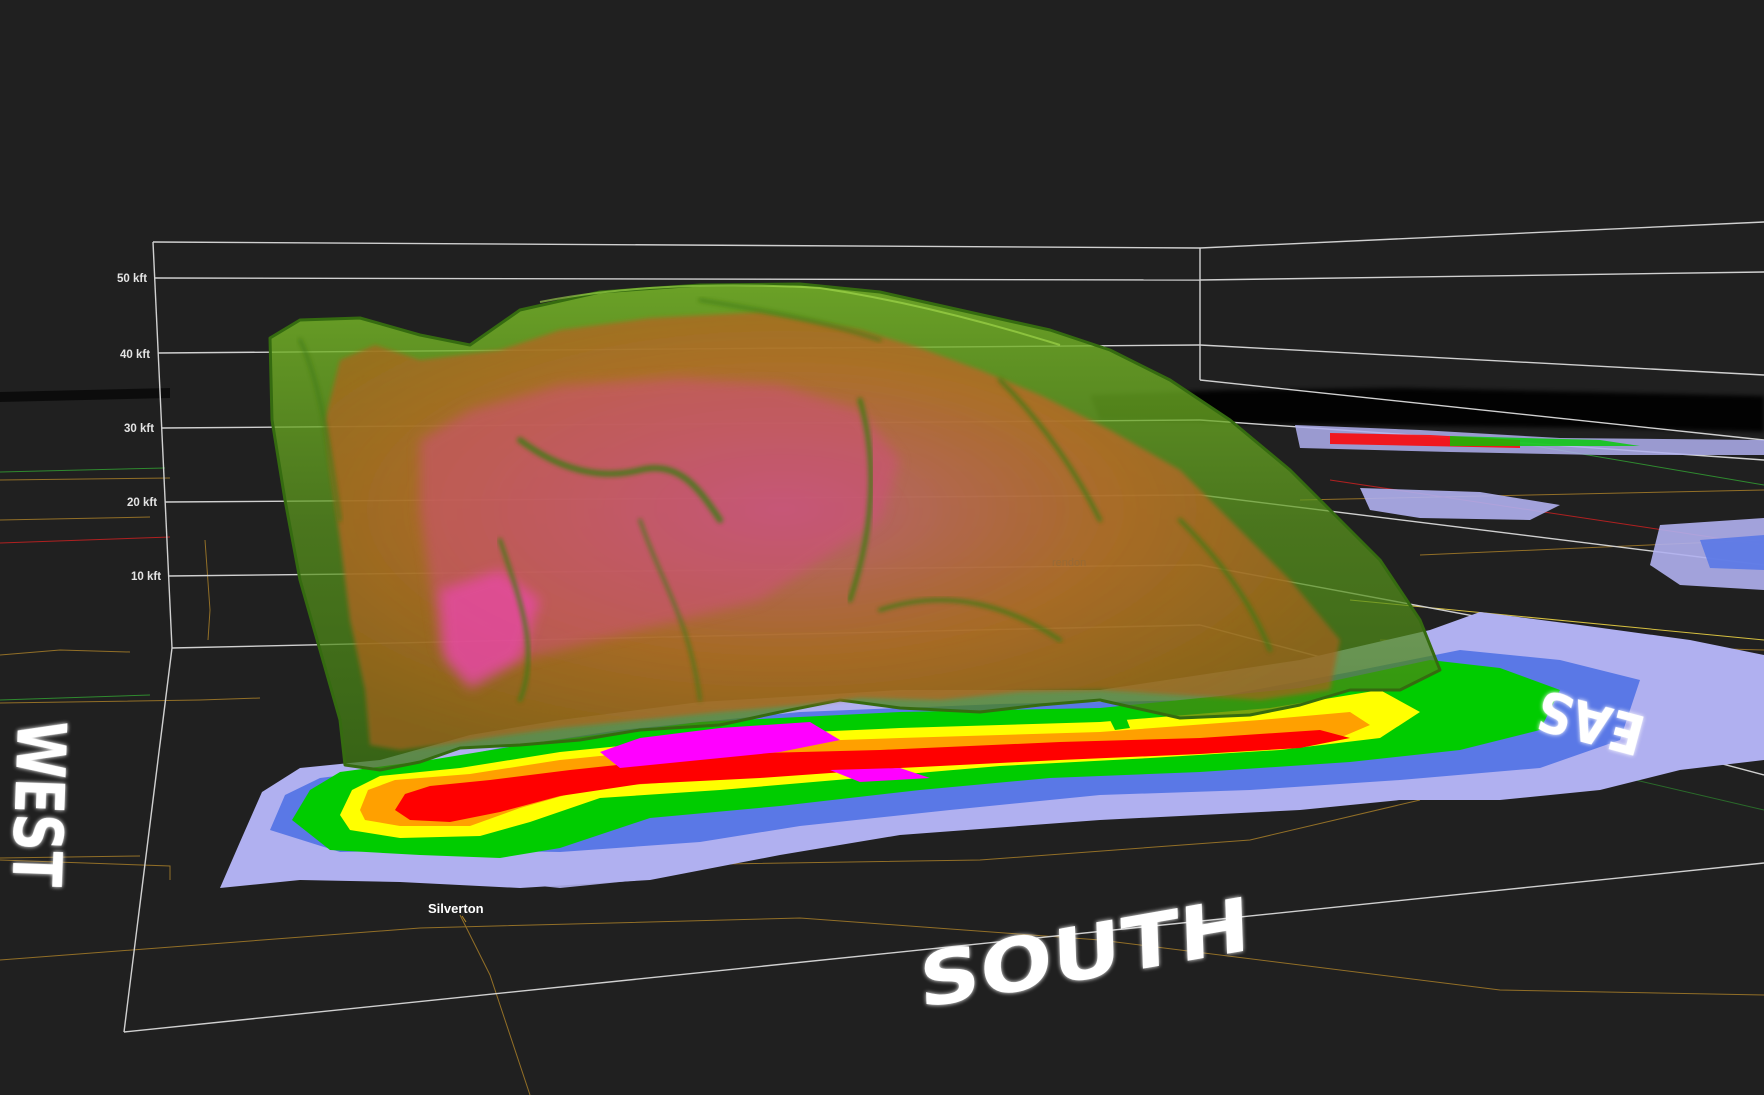  What do you see at coordinates (146, 577) in the screenshot?
I see `altitude-tick-10: 10 kft` at bounding box center [146, 577].